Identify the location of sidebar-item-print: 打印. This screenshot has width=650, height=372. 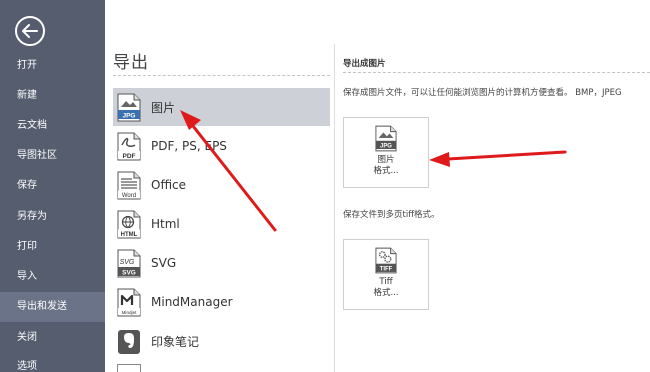
(52, 247).